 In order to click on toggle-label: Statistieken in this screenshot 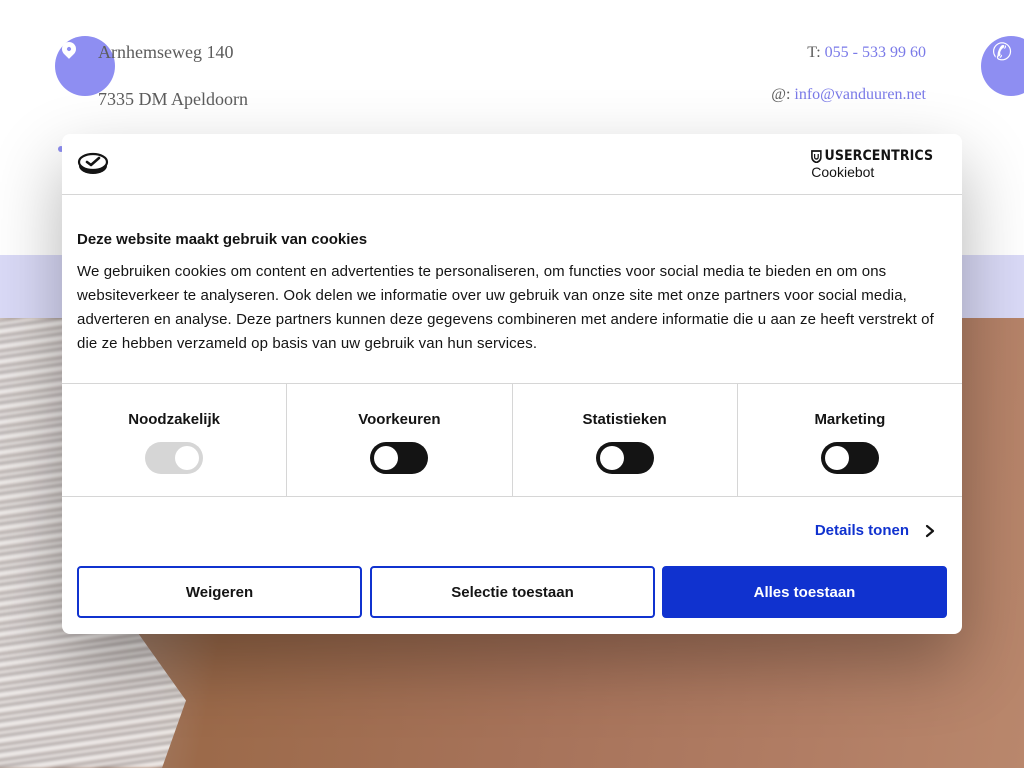, I will do `click(624, 419)`.